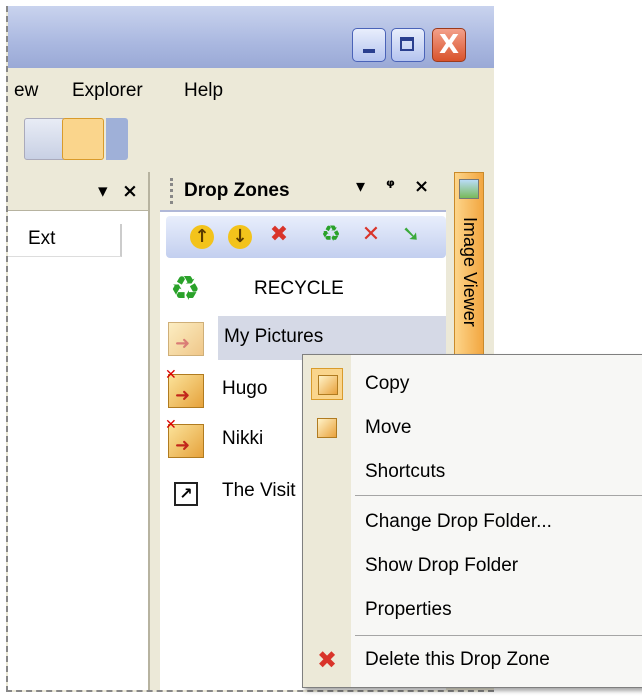 This screenshot has height=698, width=642. What do you see at coordinates (65, 240) in the screenshot?
I see `column-header-ext: Ext` at bounding box center [65, 240].